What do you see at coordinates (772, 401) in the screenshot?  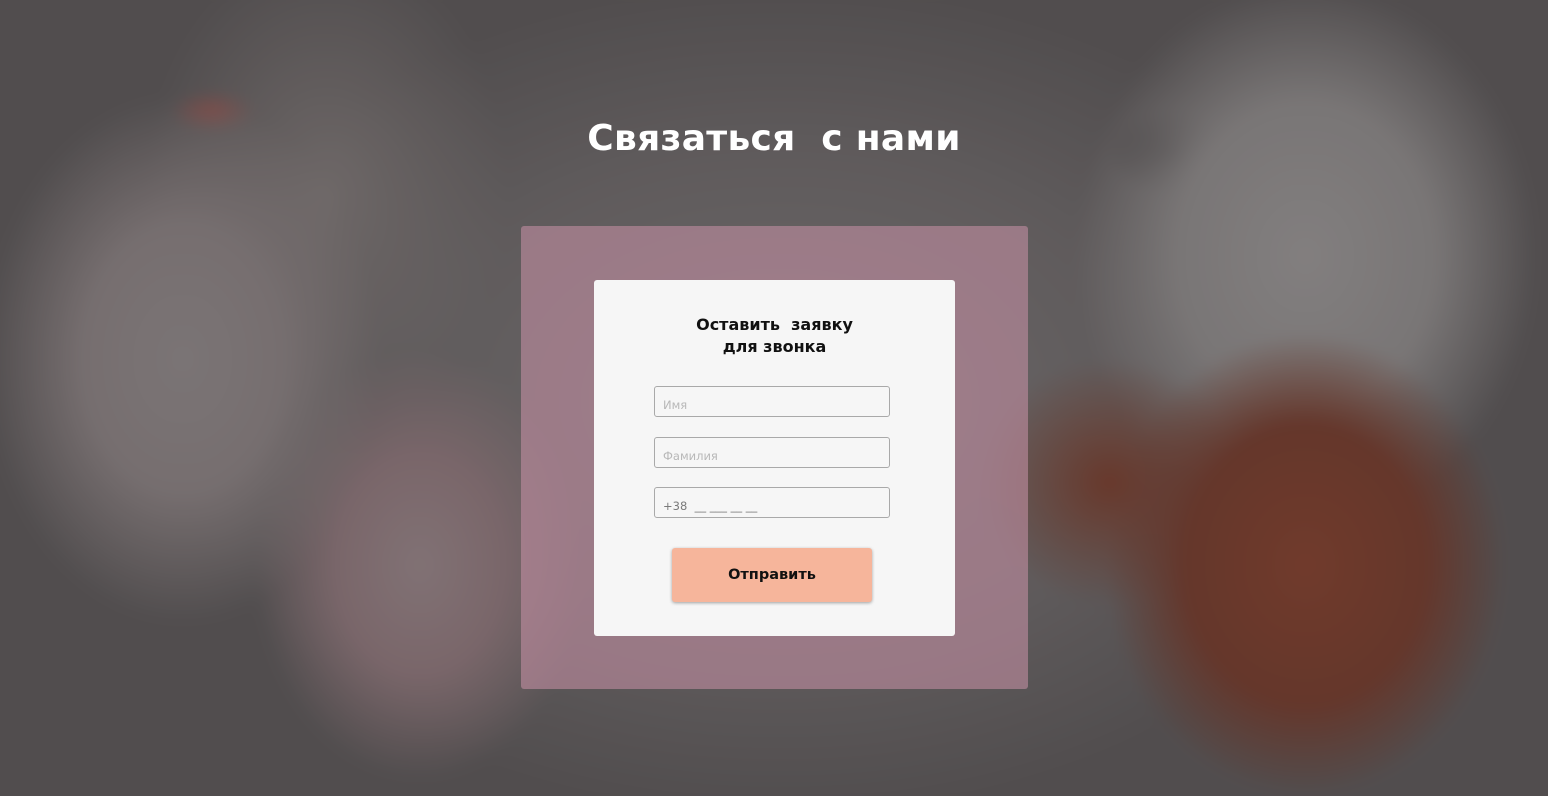 I see `name-input` at bounding box center [772, 401].